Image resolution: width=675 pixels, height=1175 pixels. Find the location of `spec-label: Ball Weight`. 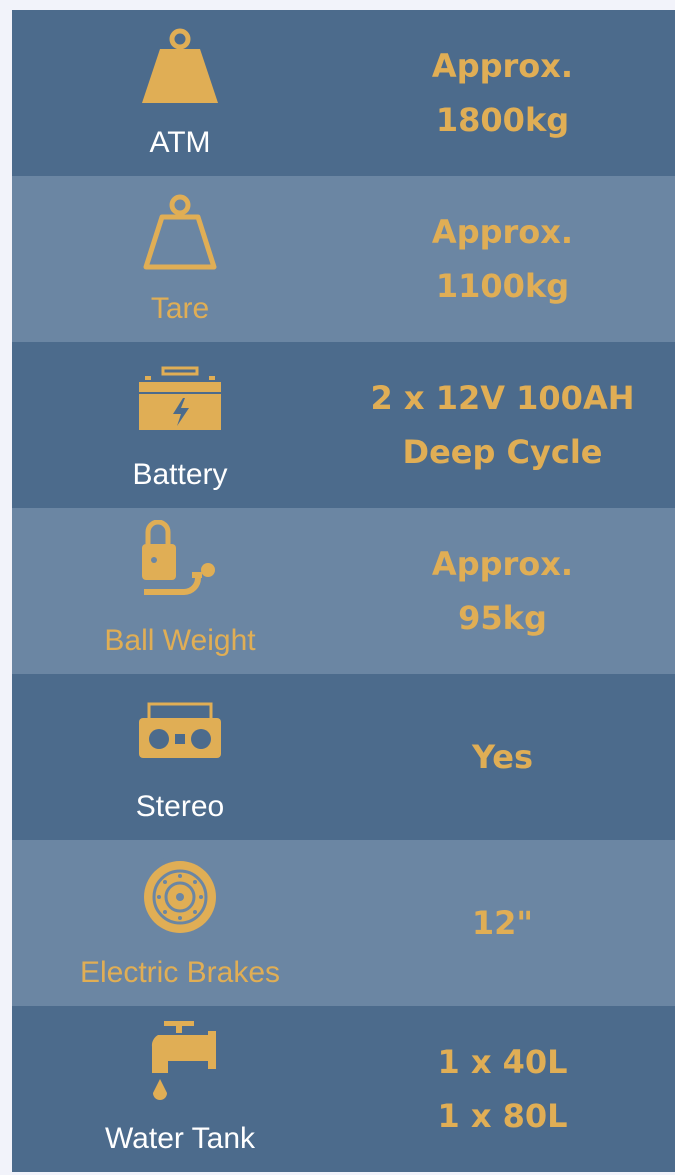

spec-label: Ball Weight is located at coordinates (180, 640).